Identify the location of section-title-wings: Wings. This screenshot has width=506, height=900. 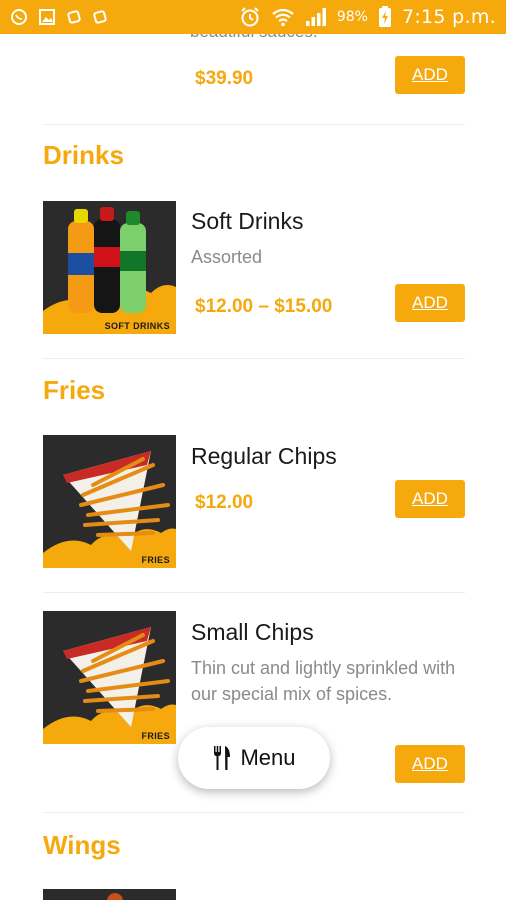
(82, 845).